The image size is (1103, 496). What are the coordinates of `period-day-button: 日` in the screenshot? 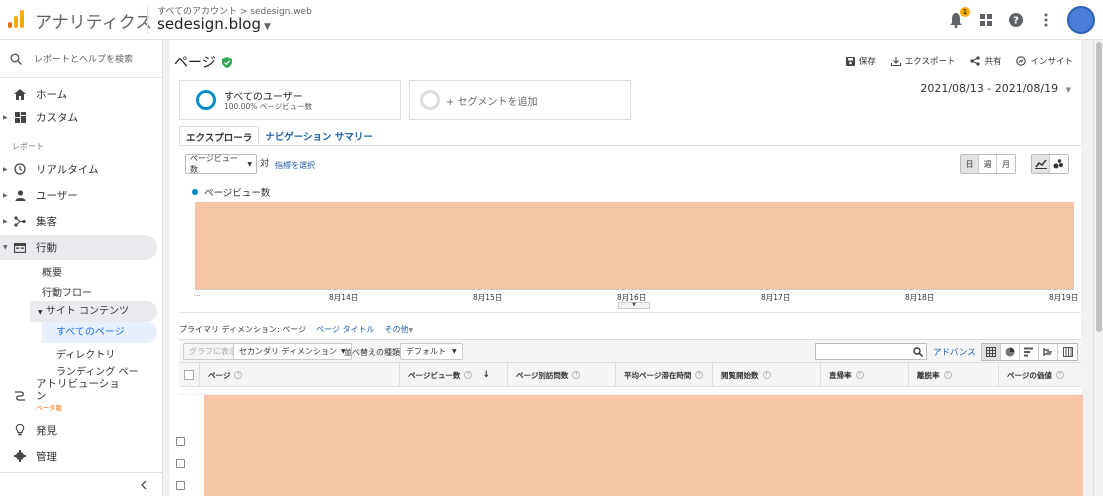 It's located at (970, 164).